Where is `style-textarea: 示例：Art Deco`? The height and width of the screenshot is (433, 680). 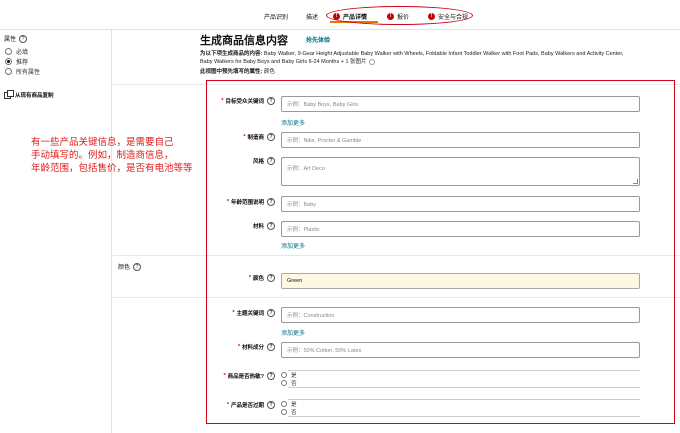
style-textarea: 示例：Art Deco is located at coordinates (460, 171).